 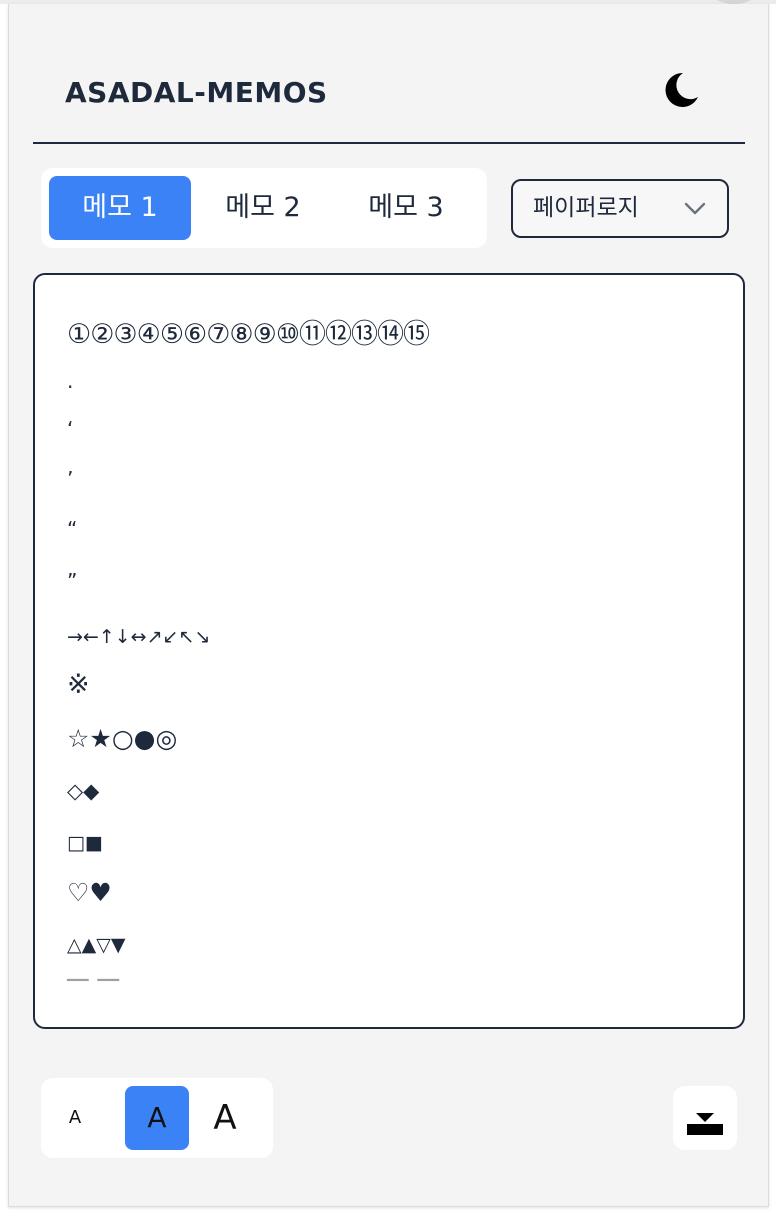 What do you see at coordinates (85, 843) in the screenshot?
I see `memo-line: □■` at bounding box center [85, 843].